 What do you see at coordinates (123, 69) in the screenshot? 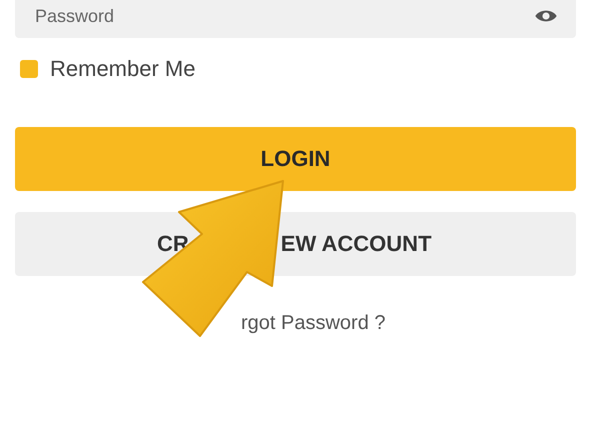
I see `remember-label: Remember Me` at bounding box center [123, 69].